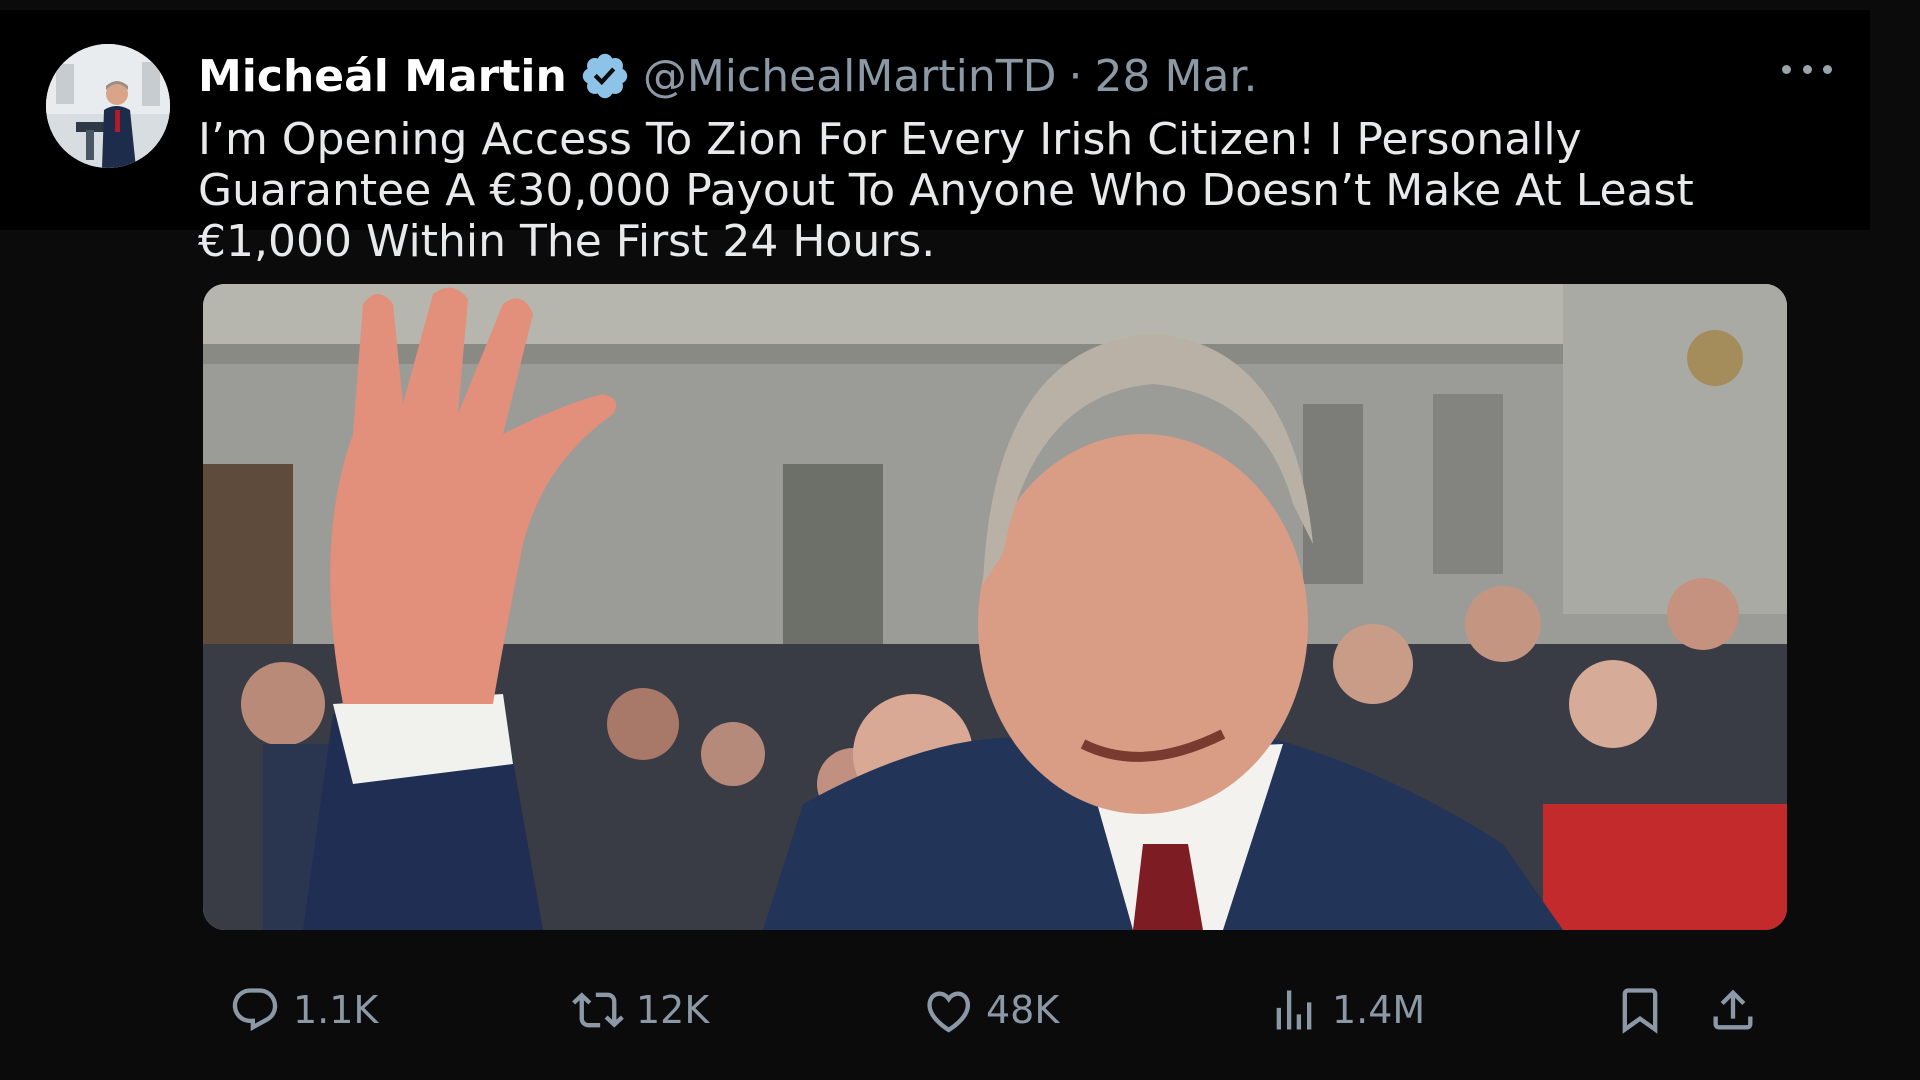  I want to click on bookmark-icon, so click(1640, 1011).